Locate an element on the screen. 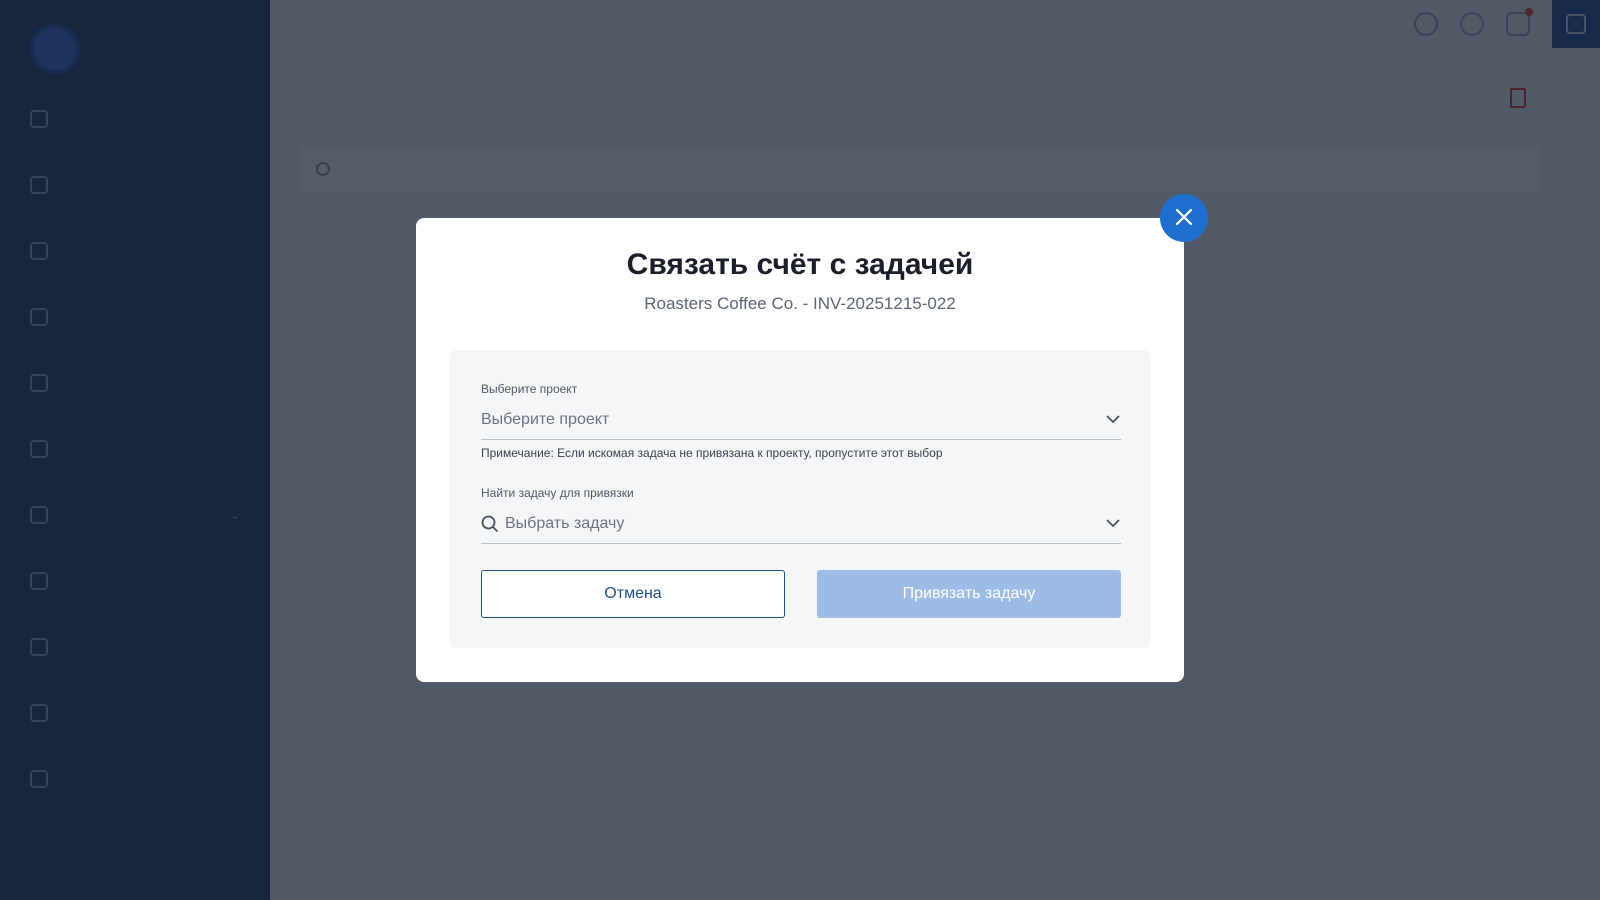  search-icon is located at coordinates (490, 524).